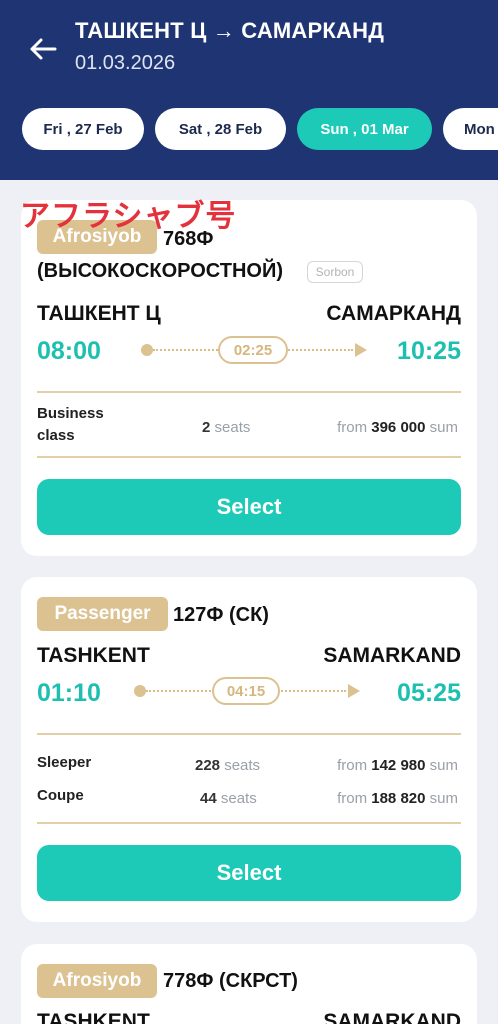 The width and height of the screenshot is (498, 1024). I want to click on departure-station: ТАШКЕНТ Ц, so click(99, 313).